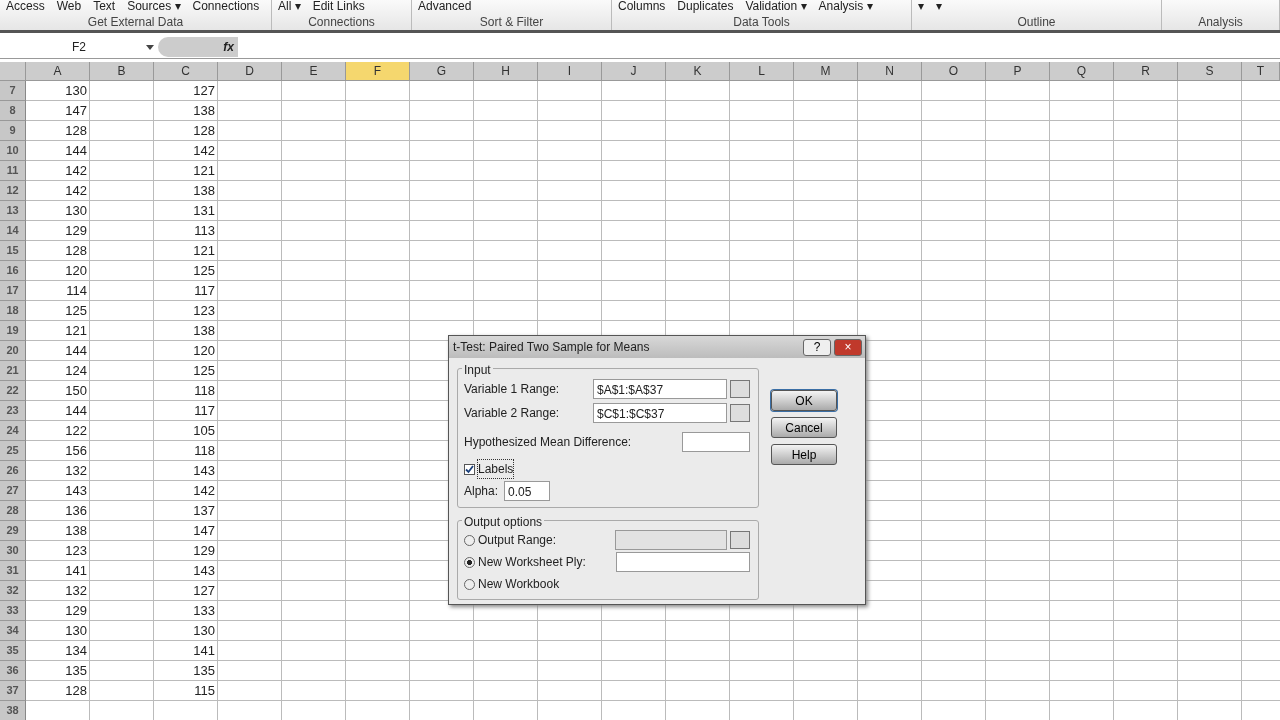 This screenshot has width=1280, height=720. Describe the element at coordinates (13, 451) in the screenshot. I see `row-header: 25` at that location.